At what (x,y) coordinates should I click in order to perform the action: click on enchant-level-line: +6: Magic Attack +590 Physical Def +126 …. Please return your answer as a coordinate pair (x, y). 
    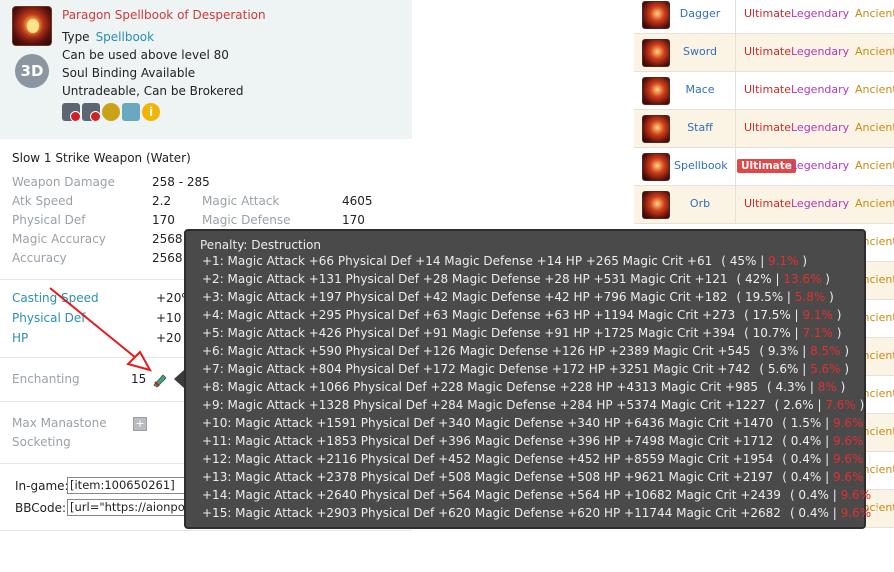
    Looking at the image, I should click on (525, 351).